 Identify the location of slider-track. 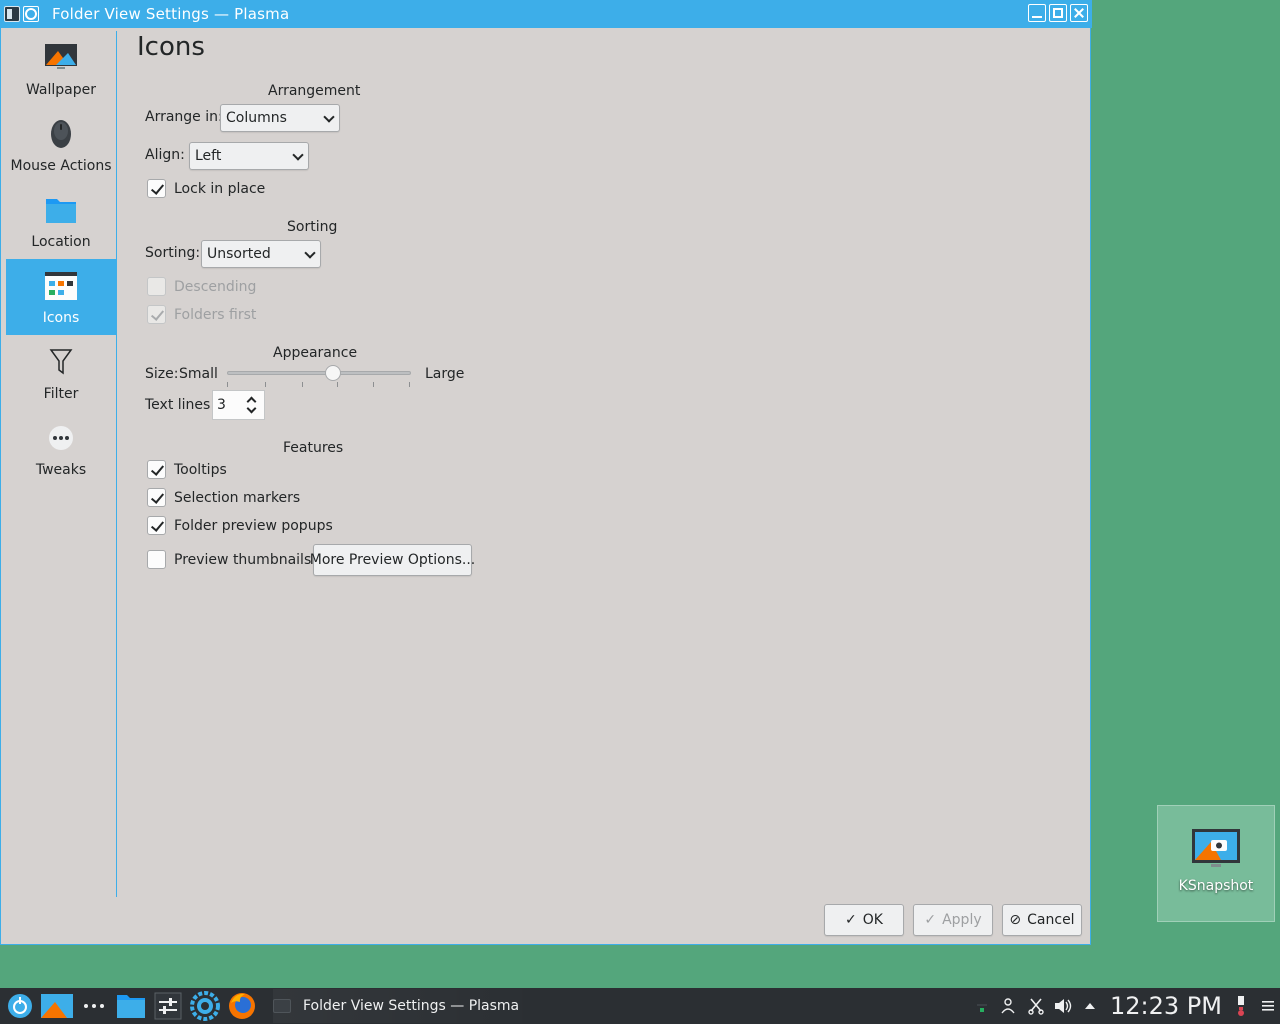
(319, 373).